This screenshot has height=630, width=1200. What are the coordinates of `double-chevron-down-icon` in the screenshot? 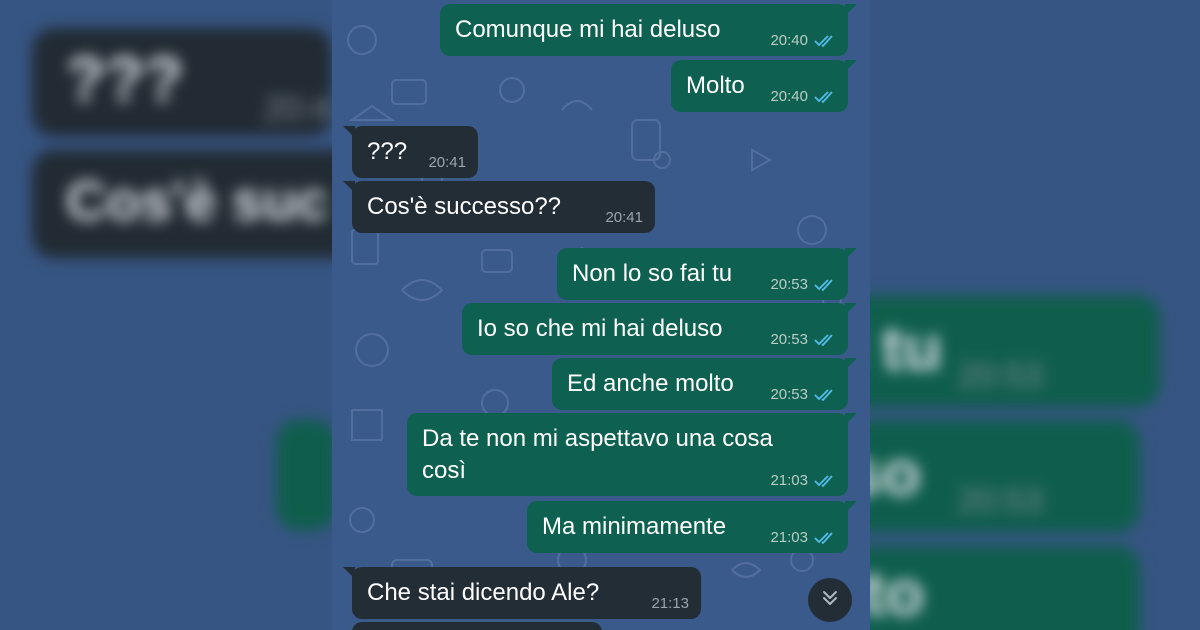 It's located at (830, 600).